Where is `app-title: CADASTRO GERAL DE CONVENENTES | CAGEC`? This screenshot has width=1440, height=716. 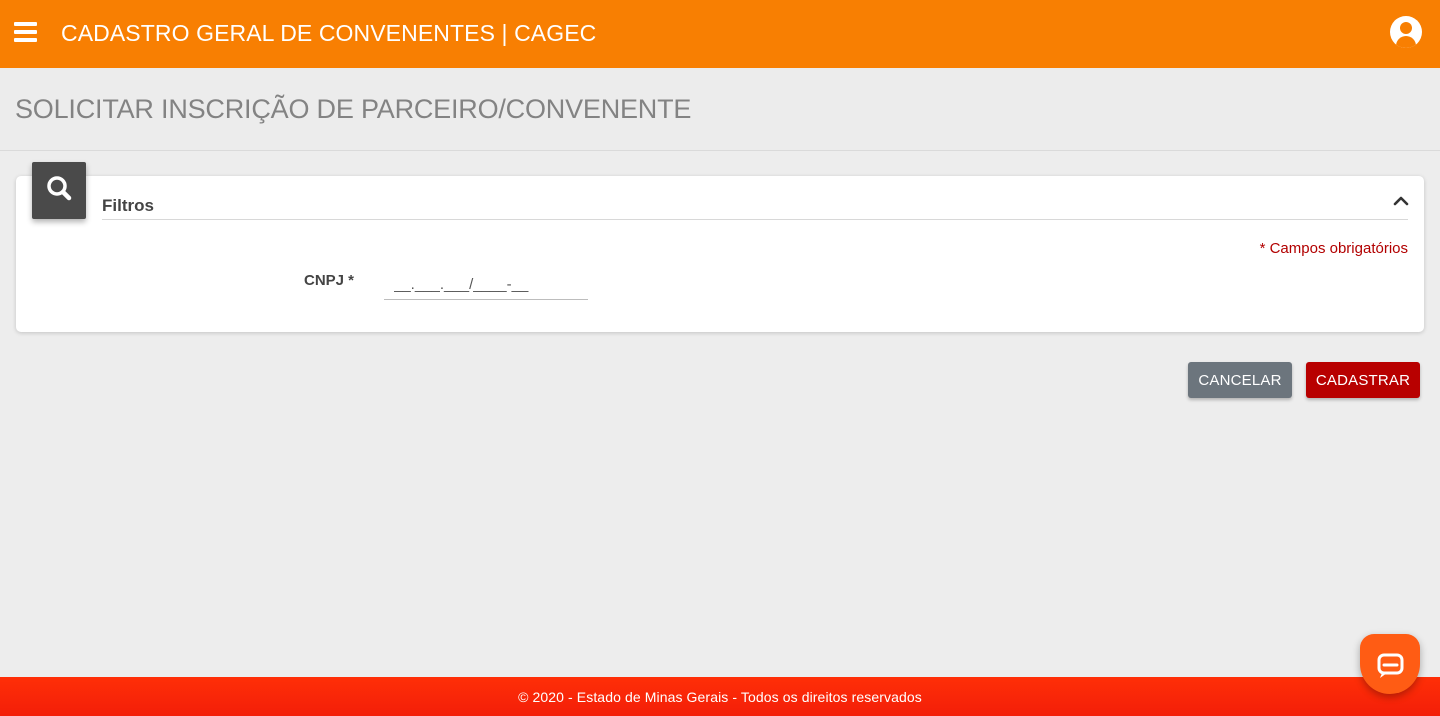 app-title: CADASTRO GERAL DE CONVENENTES | CAGEC is located at coordinates (329, 33).